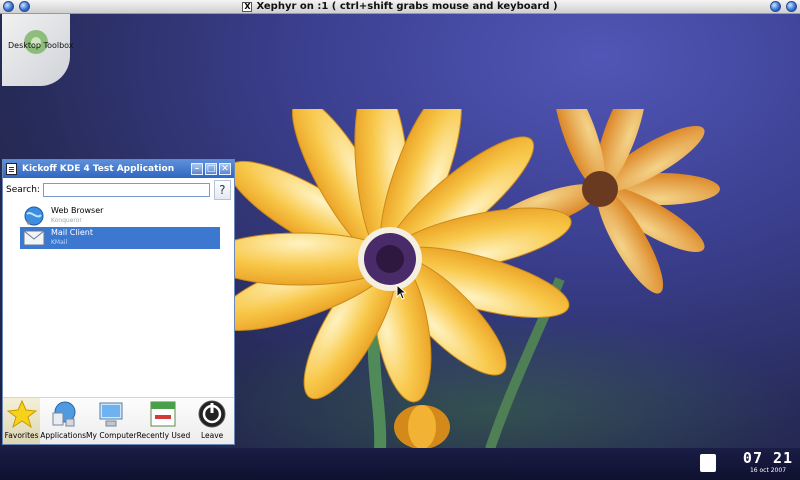  I want to click on star-icon, so click(21, 414).